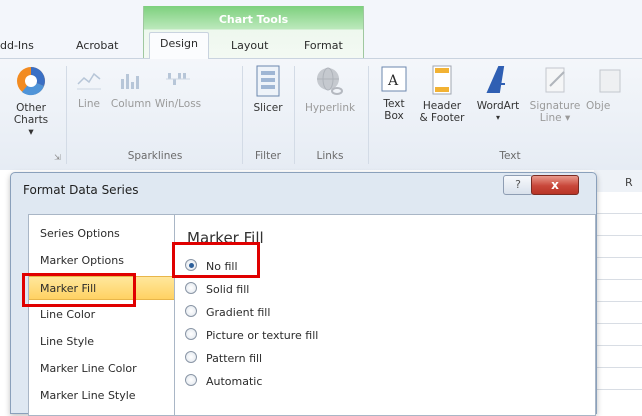  Describe the element at coordinates (262, 335) in the screenshot. I see `option-label: Picture or texture fill` at that location.